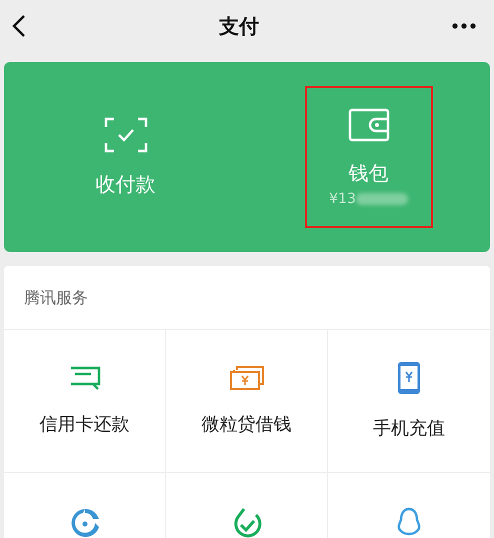  I want to click on wallet-icon, so click(369, 125).